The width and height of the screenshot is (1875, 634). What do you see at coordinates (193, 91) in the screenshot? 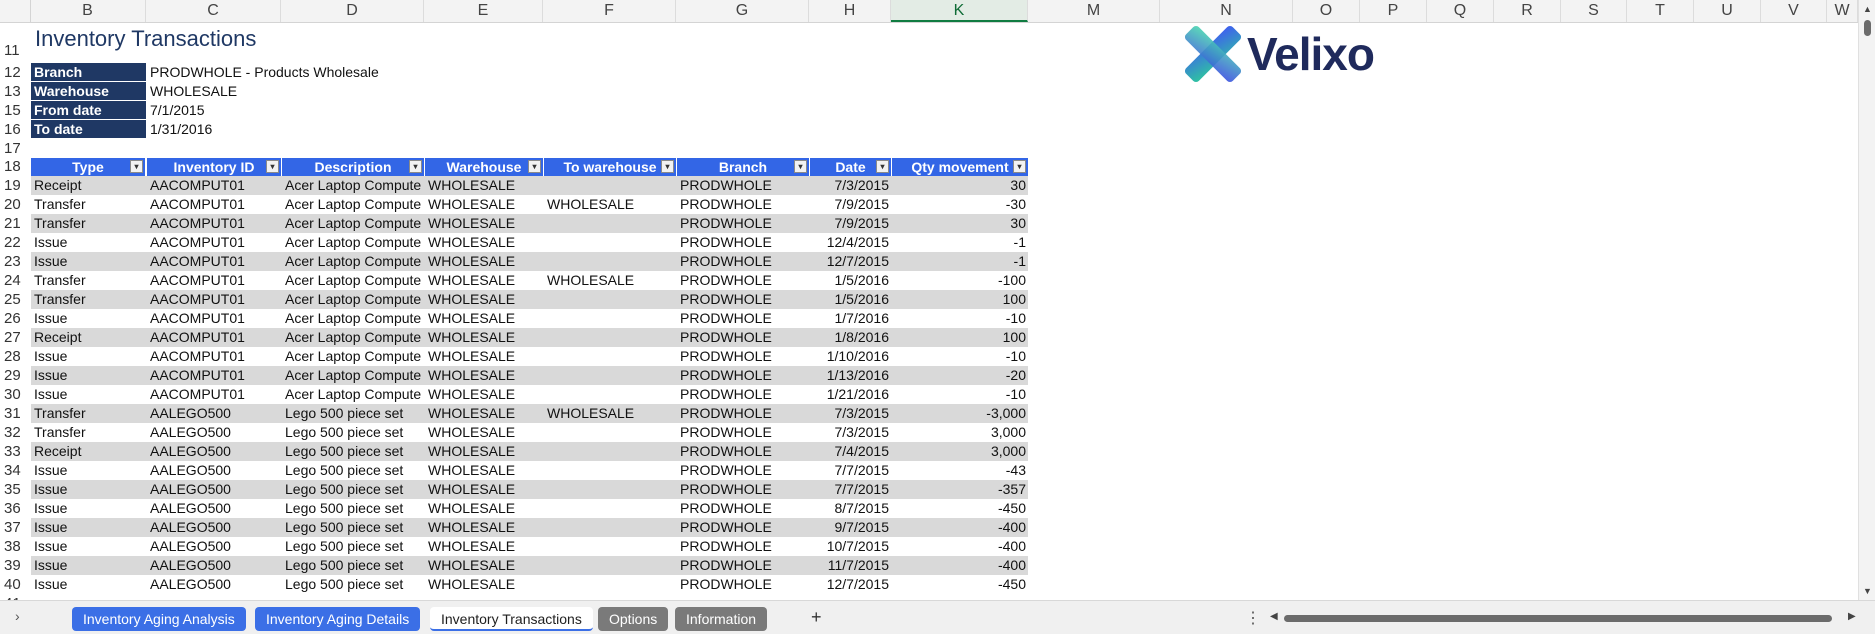
I see `param-value: WHOLESALE` at bounding box center [193, 91].